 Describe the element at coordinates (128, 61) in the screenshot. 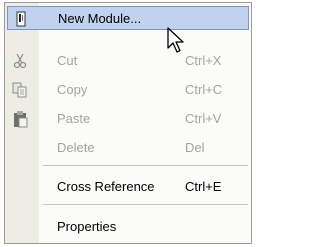

I see `menu-item-cut: Cut Ctrl+X` at that location.